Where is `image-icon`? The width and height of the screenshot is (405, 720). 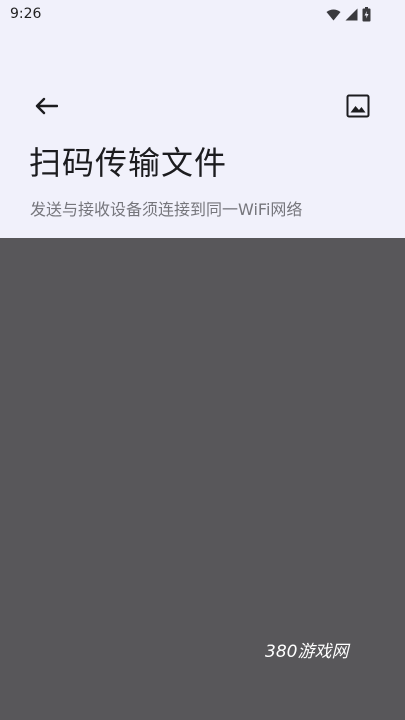 image-icon is located at coordinates (358, 108).